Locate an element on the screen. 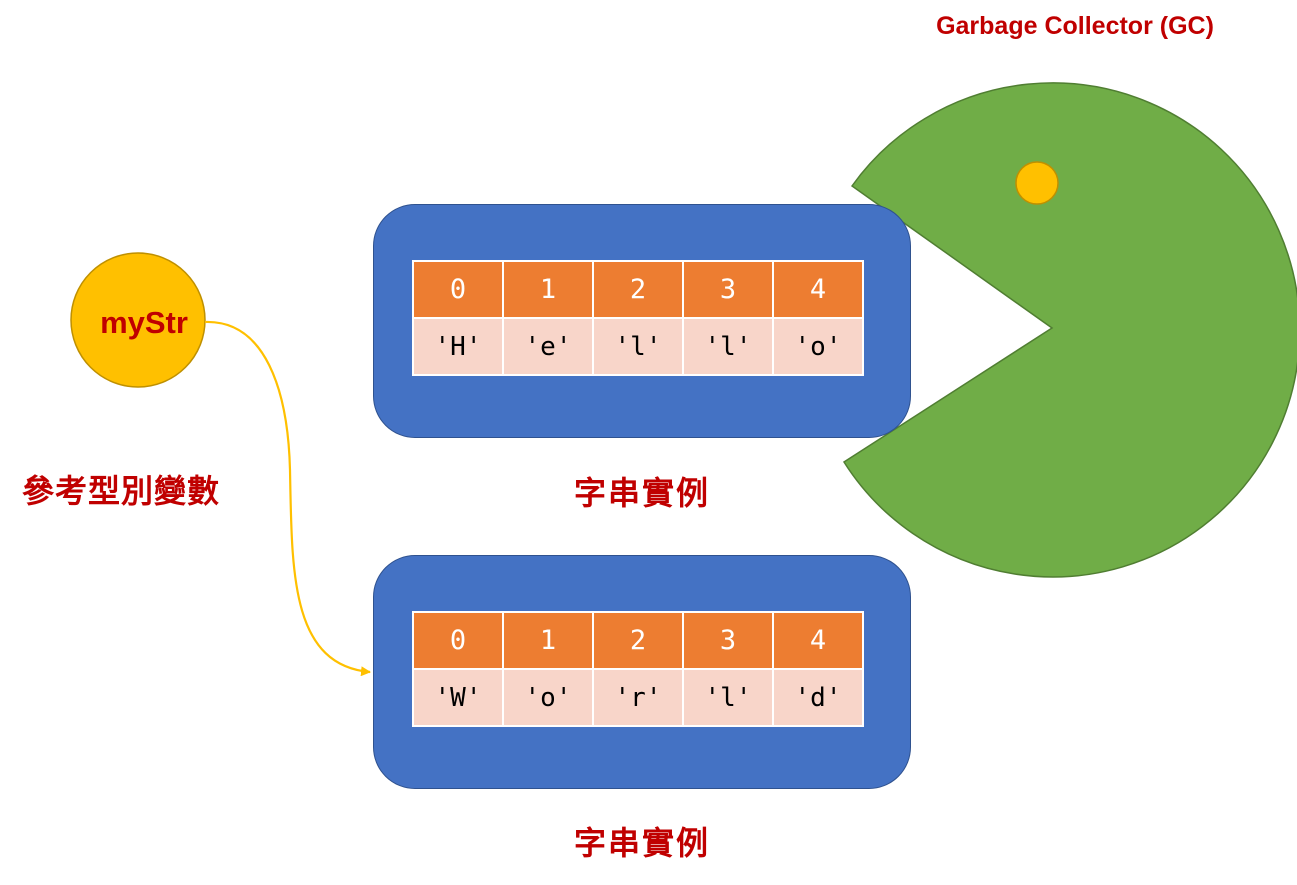 The image size is (1297, 885). value-row: 'W' 'o' 'r' 'l' 'd' is located at coordinates (638, 697).